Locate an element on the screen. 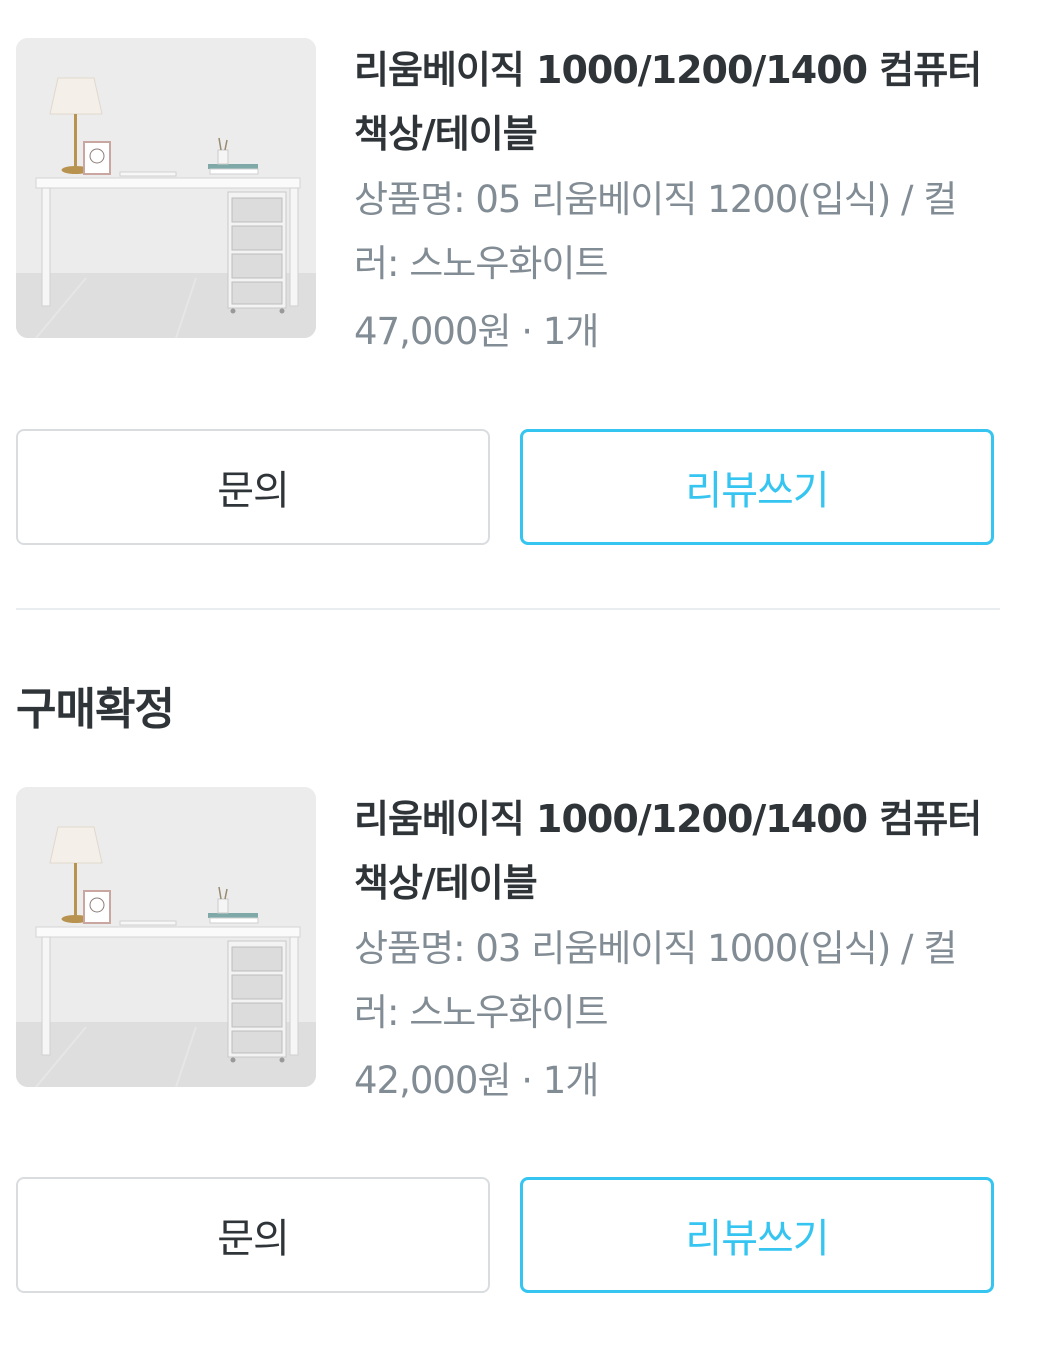  product-option: 상품명: 05 리움베이직 1200(입식) / 컬러: 스노우화이트 is located at coordinates (655, 231).